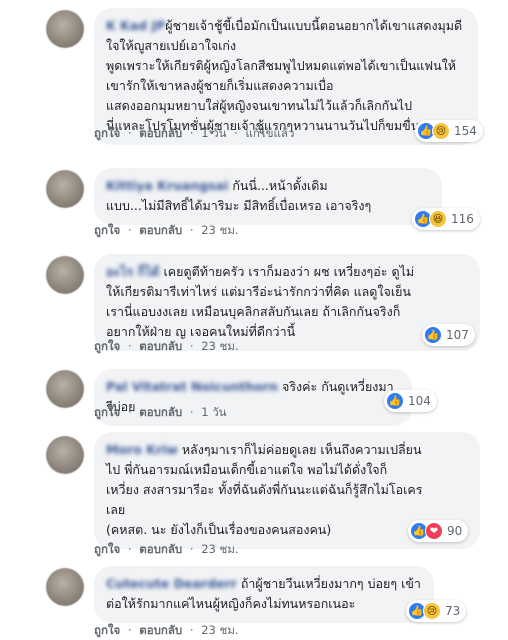  I want to click on haha-reaction-icon: 😆, so click(438, 219).